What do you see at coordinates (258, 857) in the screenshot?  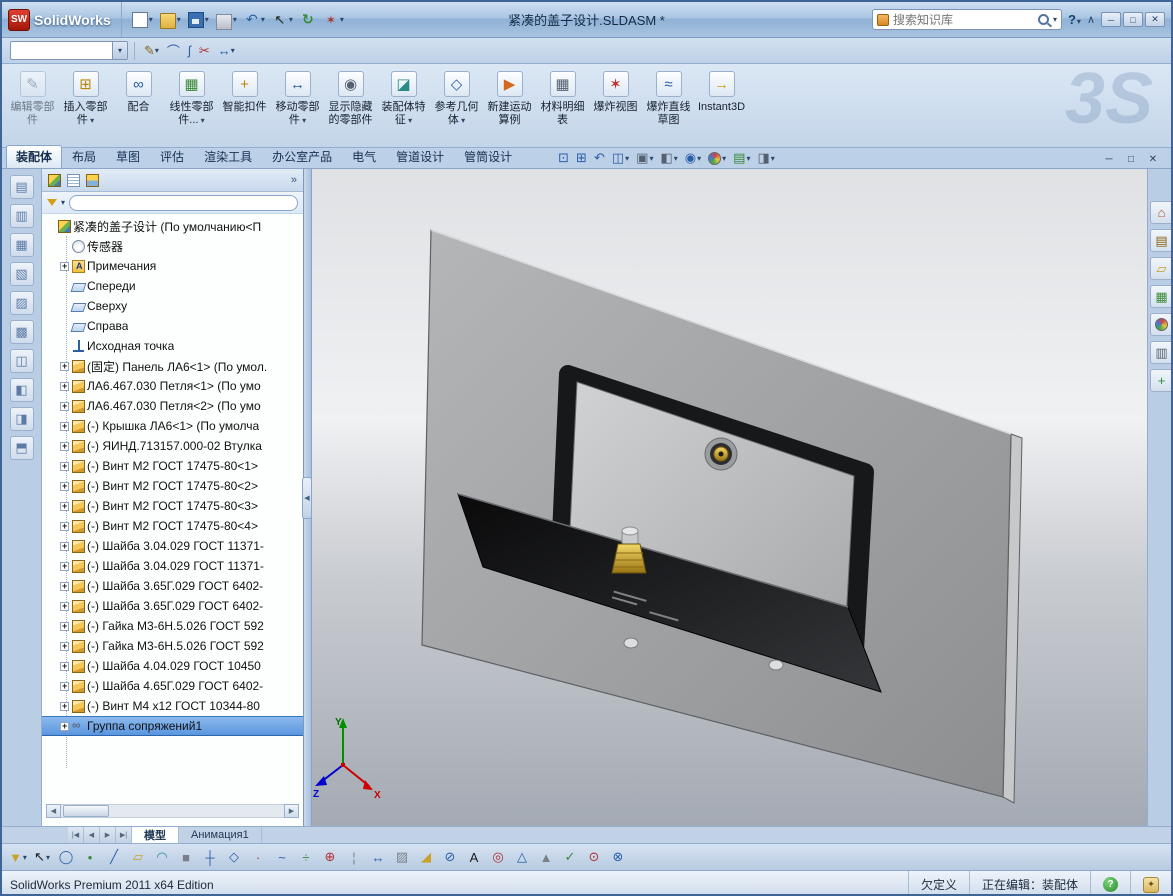 I see `filter-tool-button: ∙` at bounding box center [258, 857].